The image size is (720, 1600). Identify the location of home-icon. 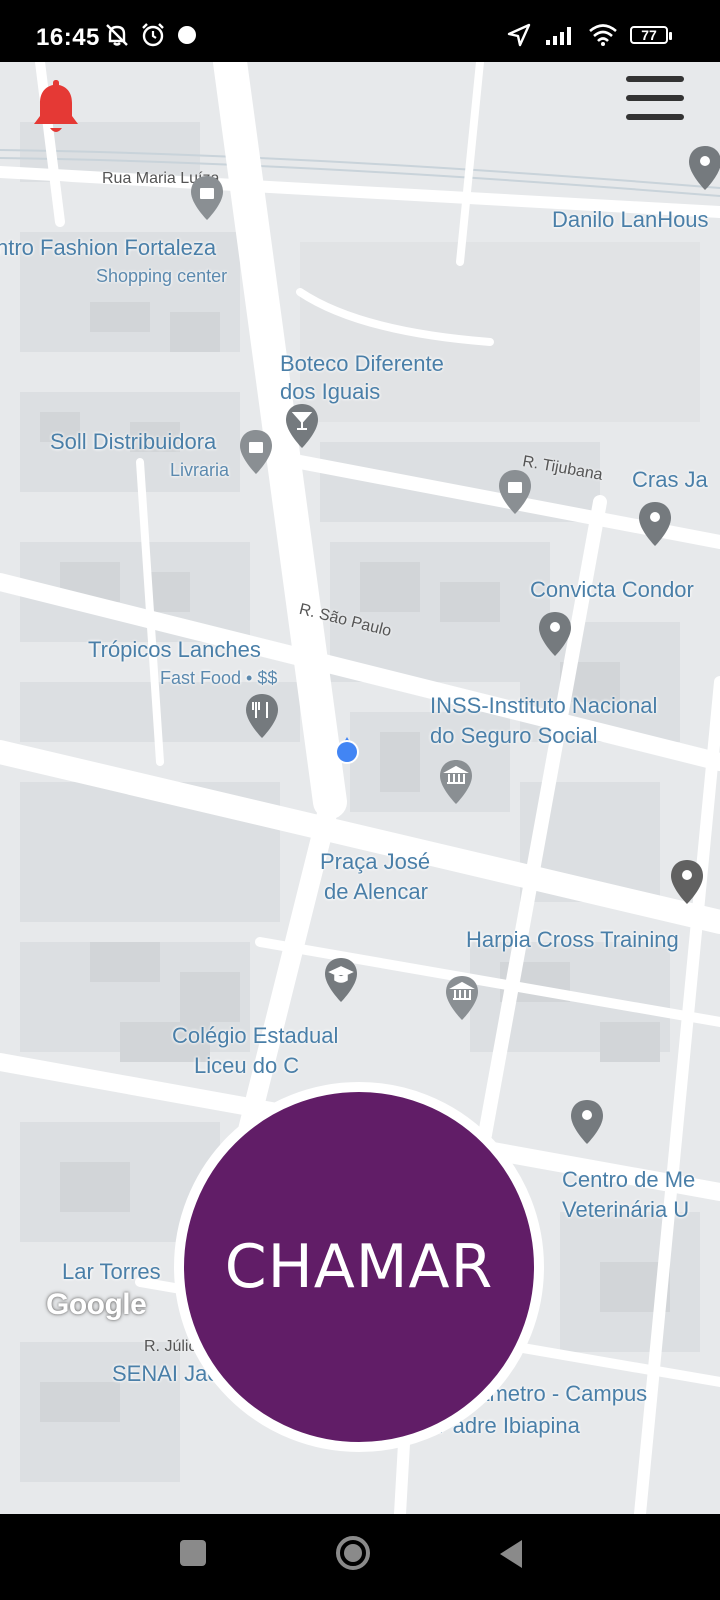
(353, 1553).